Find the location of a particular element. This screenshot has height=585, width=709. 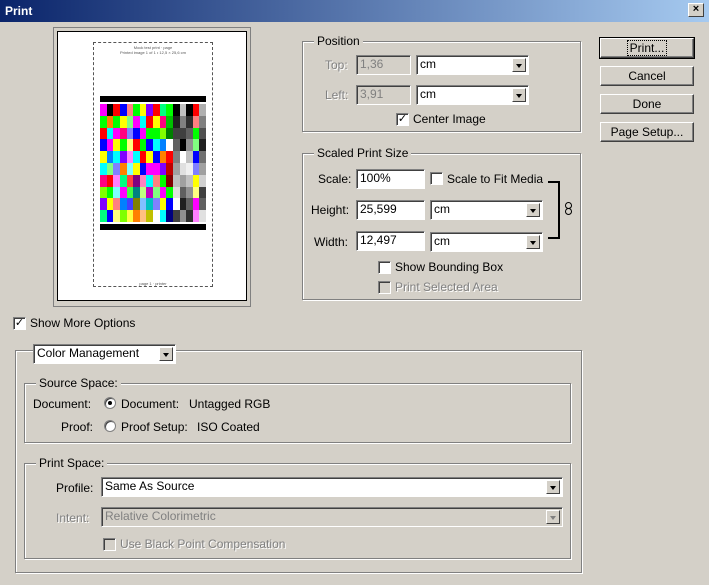

options-type-dropdown: Color Management is located at coordinates (104, 354).